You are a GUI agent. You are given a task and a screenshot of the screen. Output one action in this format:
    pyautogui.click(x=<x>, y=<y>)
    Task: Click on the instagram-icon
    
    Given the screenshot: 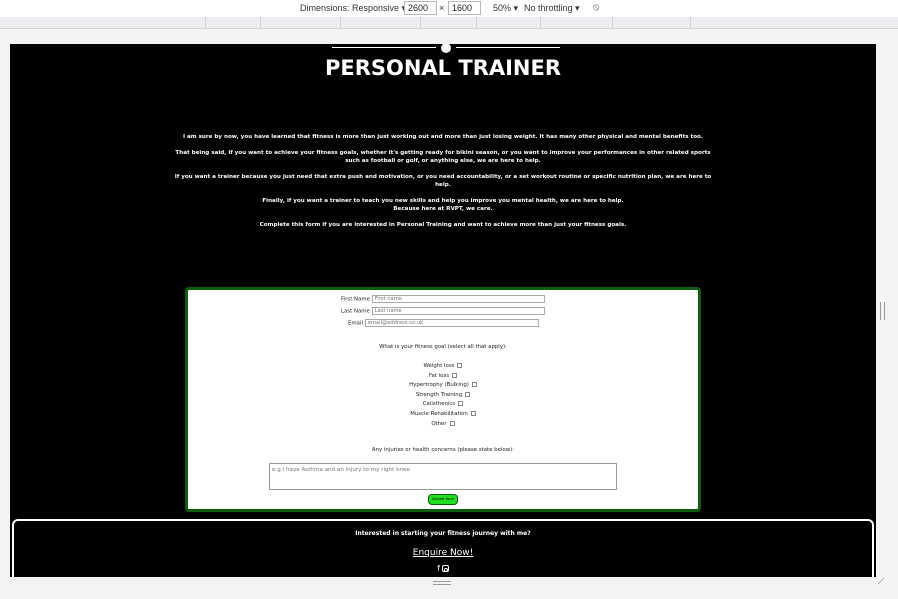 What is the action you would take?
    pyautogui.click(x=445, y=568)
    